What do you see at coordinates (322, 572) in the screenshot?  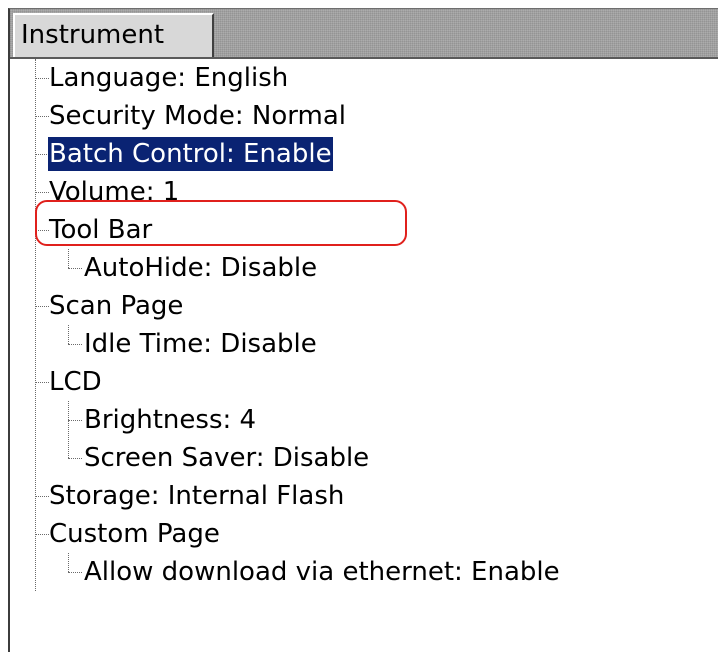 I see `tree-item-label: Allow download via ethernet: Enable` at bounding box center [322, 572].